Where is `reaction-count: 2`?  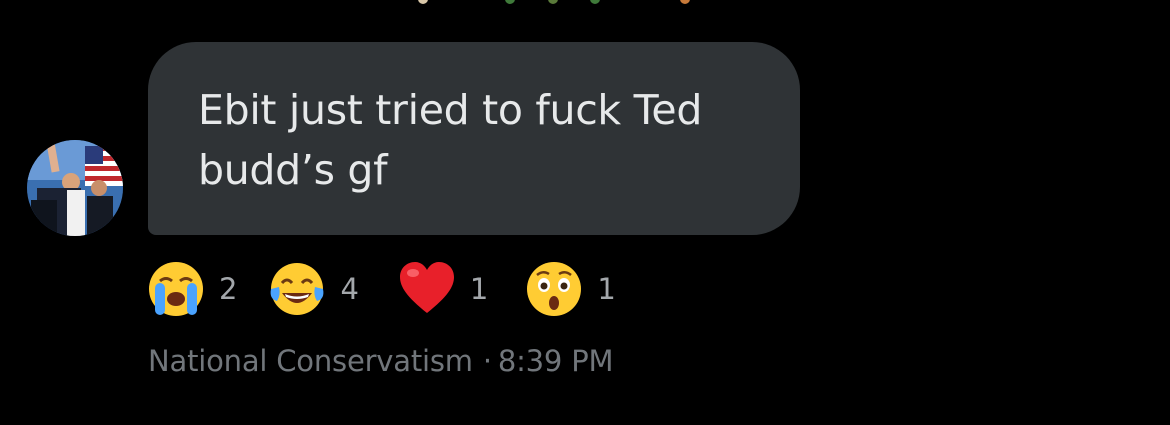 reaction-count: 2 is located at coordinates (228, 289).